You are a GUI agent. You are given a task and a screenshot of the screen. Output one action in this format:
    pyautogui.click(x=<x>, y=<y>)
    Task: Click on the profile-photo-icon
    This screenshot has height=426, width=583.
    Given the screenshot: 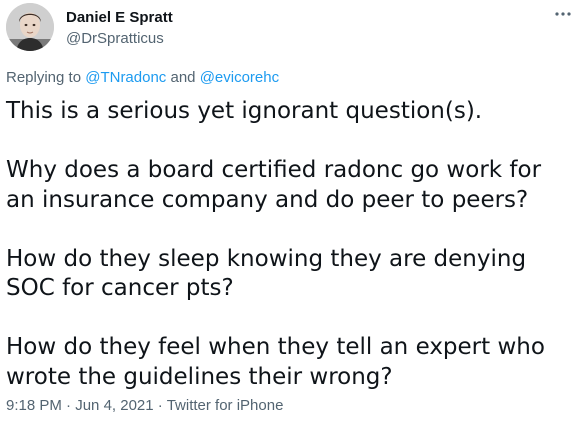 What is the action you would take?
    pyautogui.click(x=30, y=27)
    